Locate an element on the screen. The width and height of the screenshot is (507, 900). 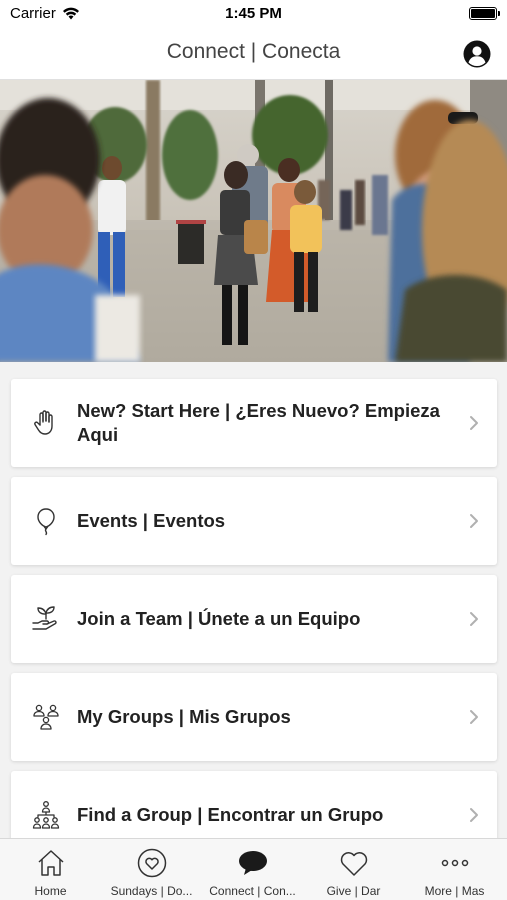
balloon-icon is located at coordinates (46, 522).